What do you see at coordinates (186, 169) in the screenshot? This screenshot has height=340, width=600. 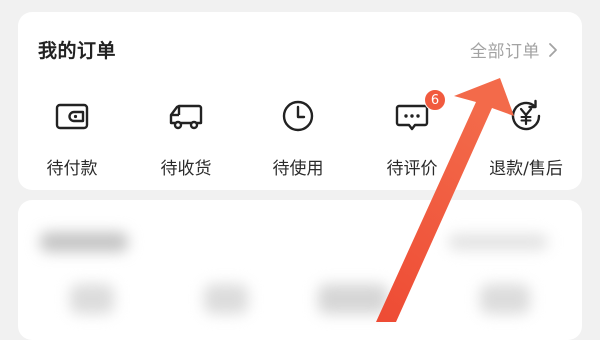 I see `order-item-label: 待收货` at bounding box center [186, 169].